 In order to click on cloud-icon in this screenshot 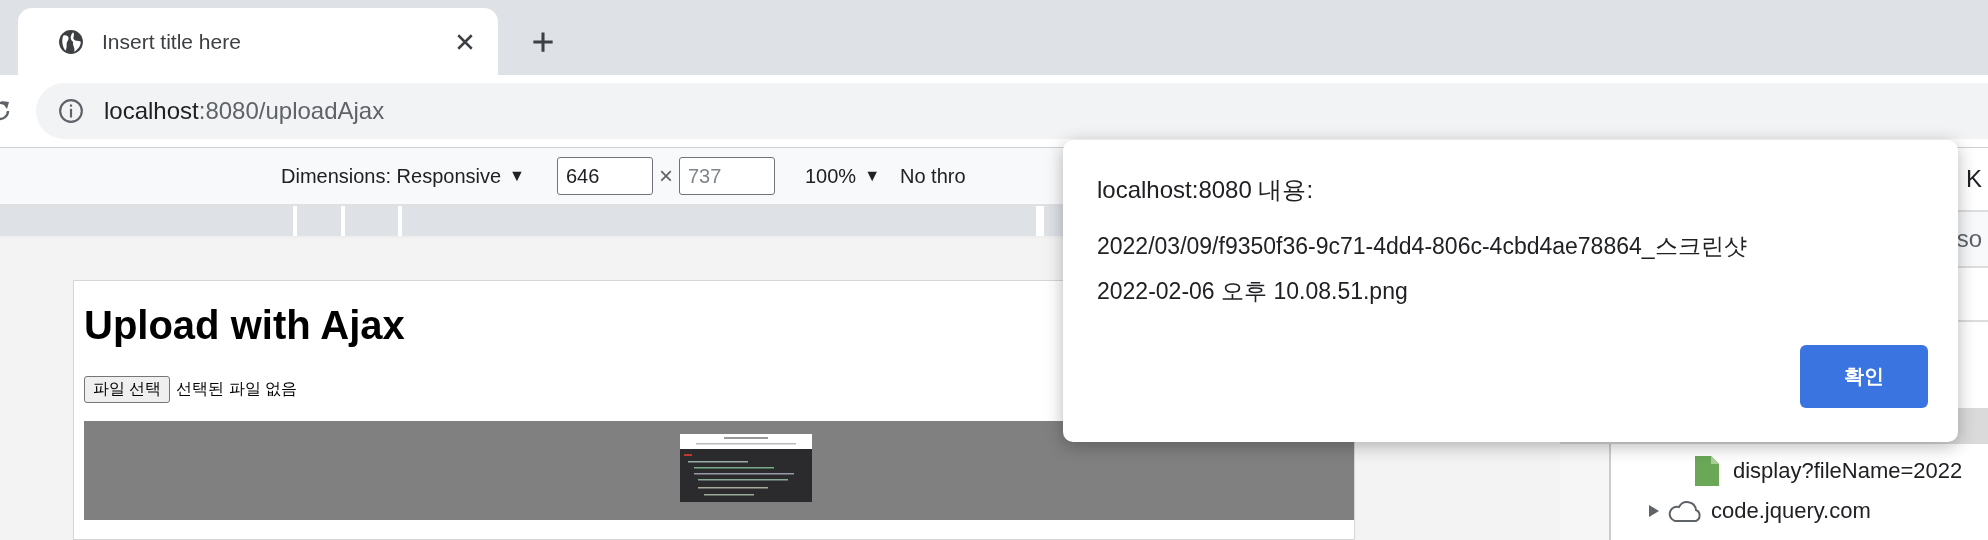, I will do `click(1685, 511)`.